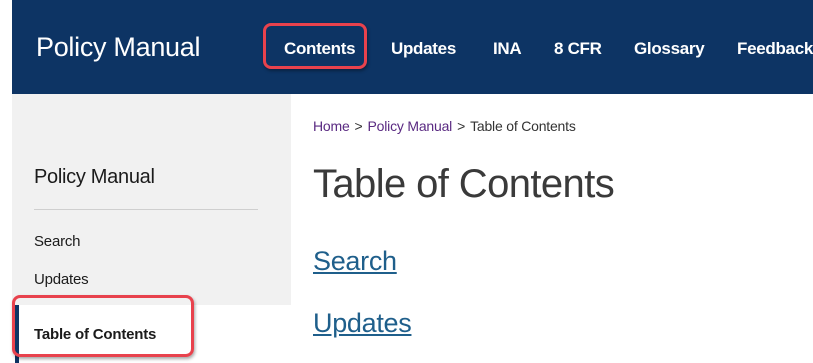 The image size is (813, 363). Describe the element at coordinates (95, 335) in the screenshot. I see `sidebar-item-label: Table of Contents` at that location.